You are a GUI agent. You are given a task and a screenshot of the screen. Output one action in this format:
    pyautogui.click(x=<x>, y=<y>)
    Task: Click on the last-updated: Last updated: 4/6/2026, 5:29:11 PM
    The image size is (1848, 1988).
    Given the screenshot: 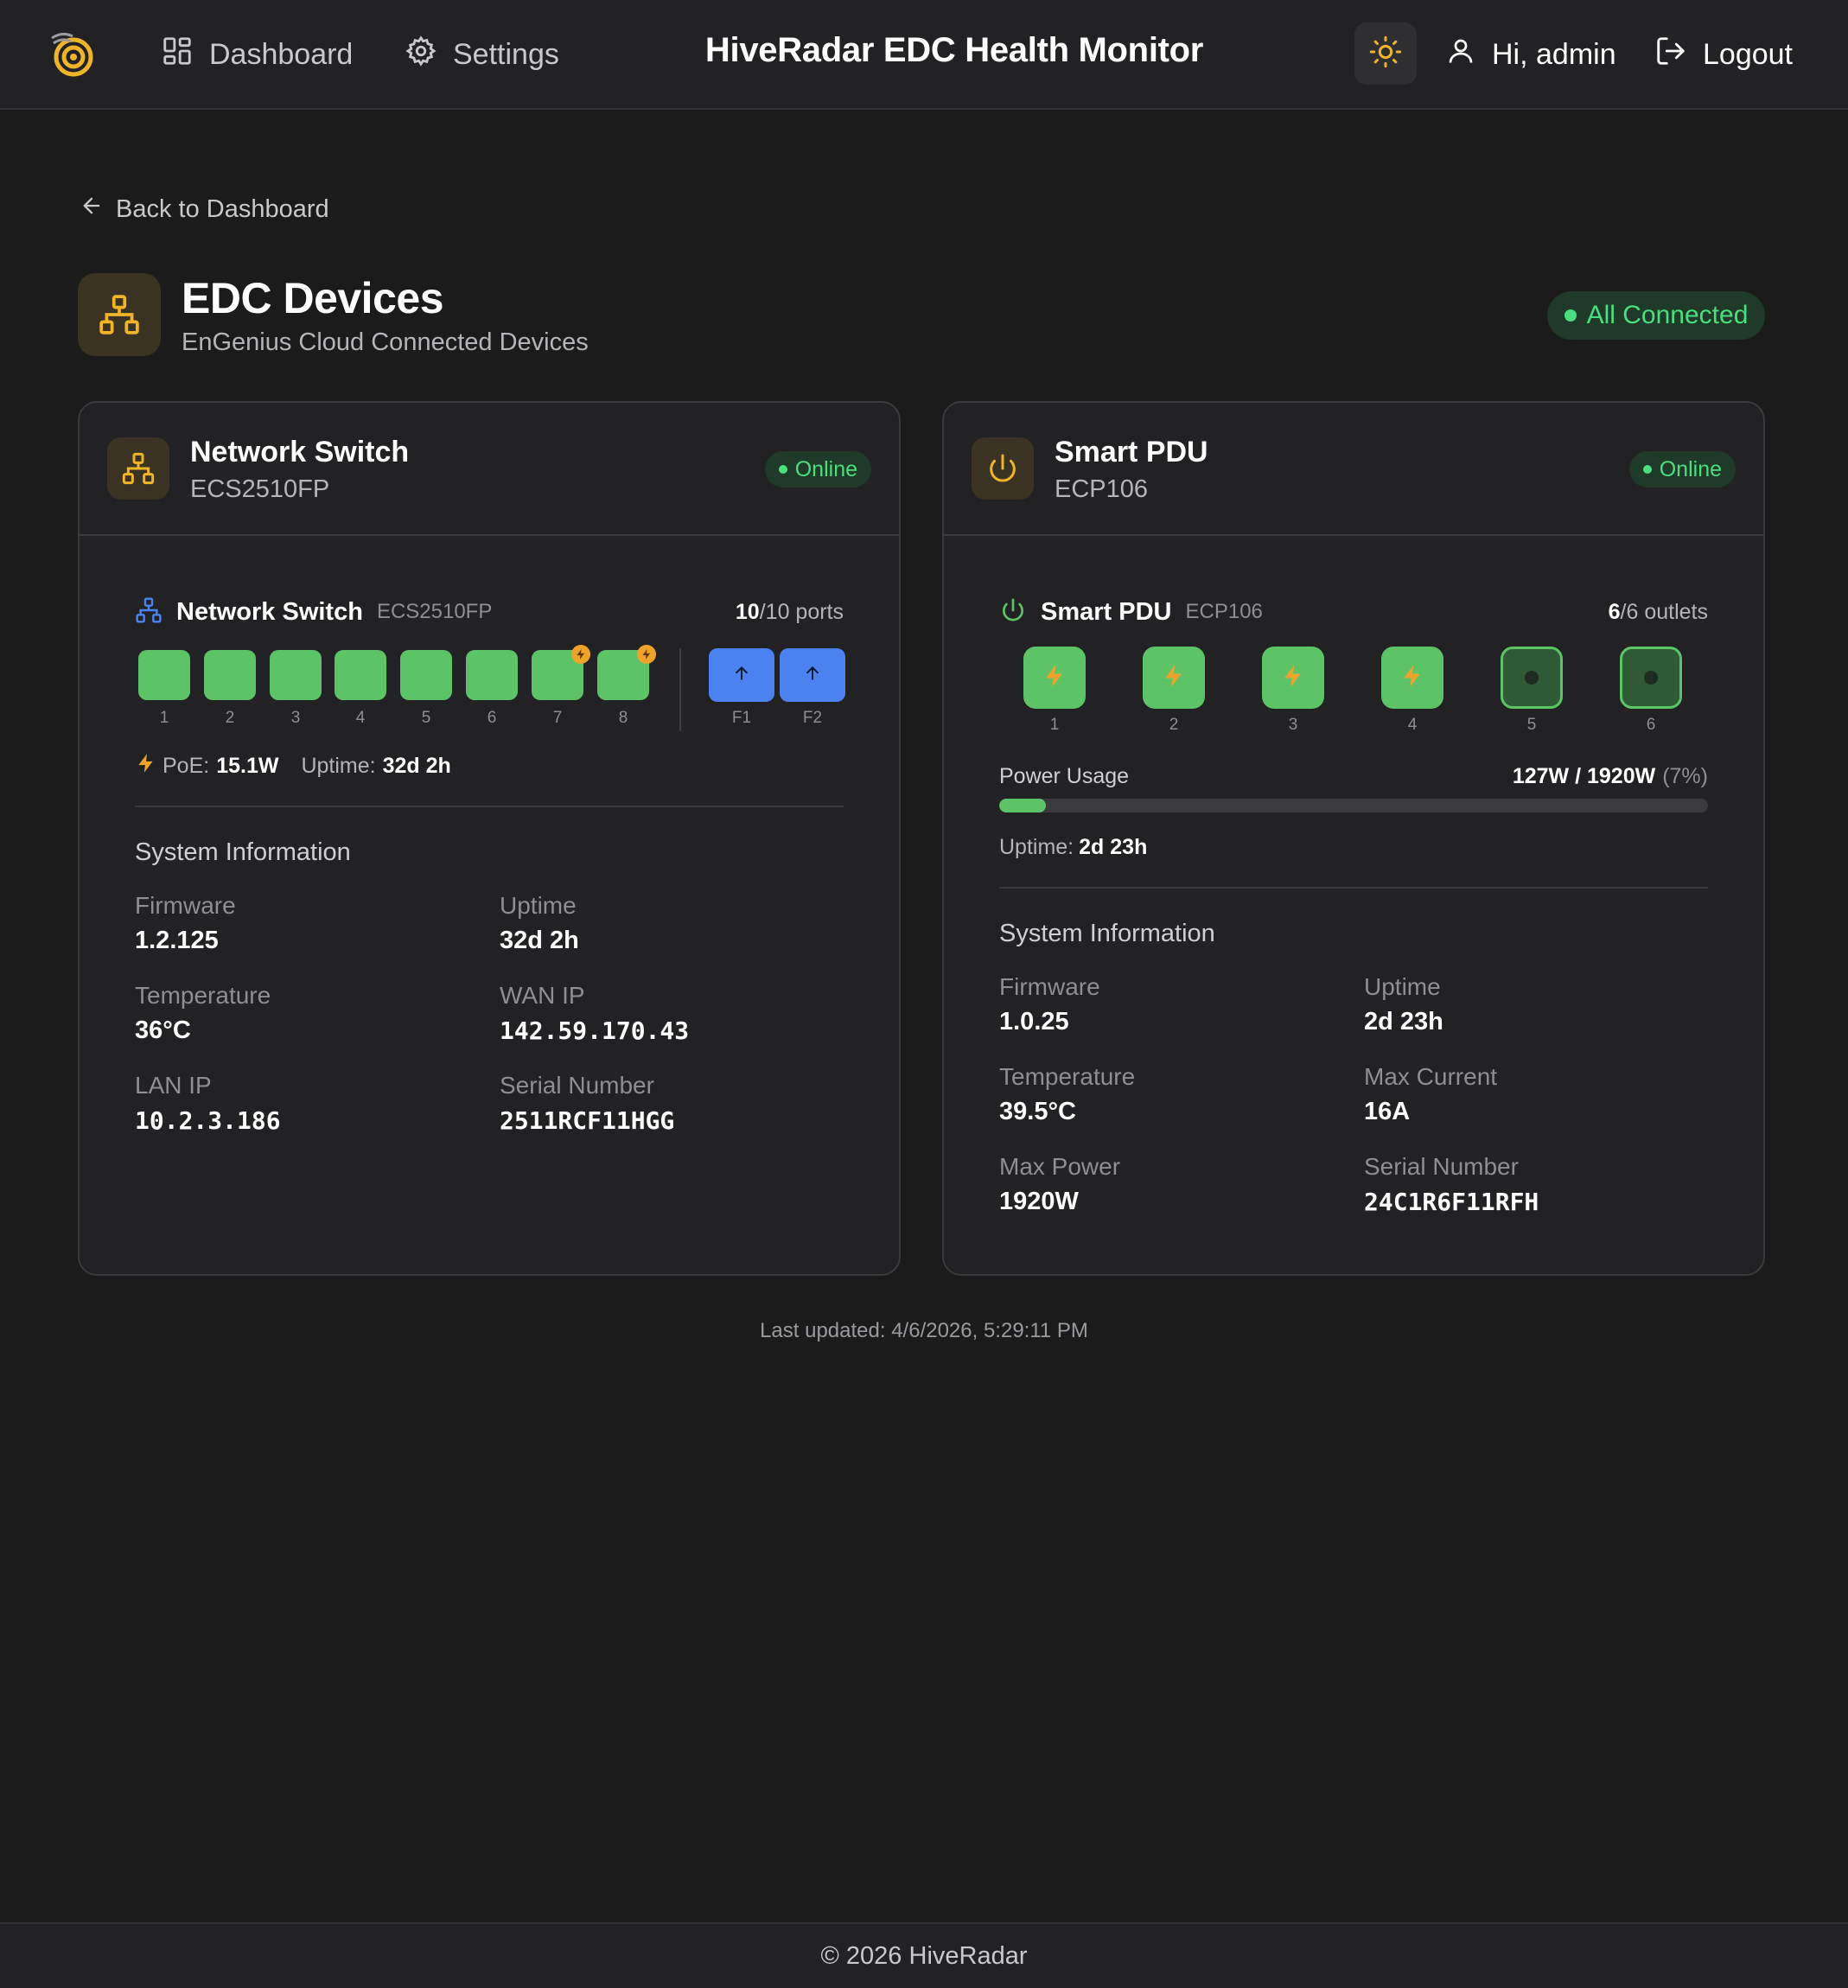 What is the action you would take?
    pyautogui.click(x=924, y=1330)
    